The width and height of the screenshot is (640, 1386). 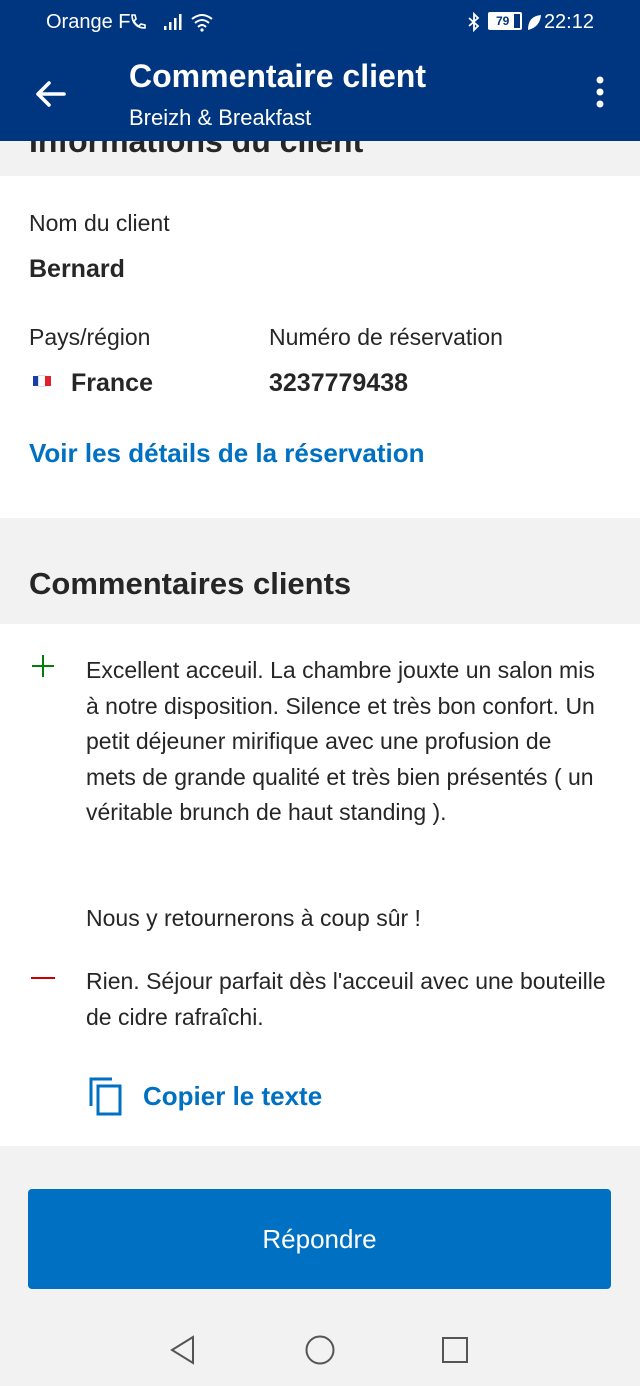 What do you see at coordinates (202, 23) in the screenshot?
I see `wifi-icon` at bounding box center [202, 23].